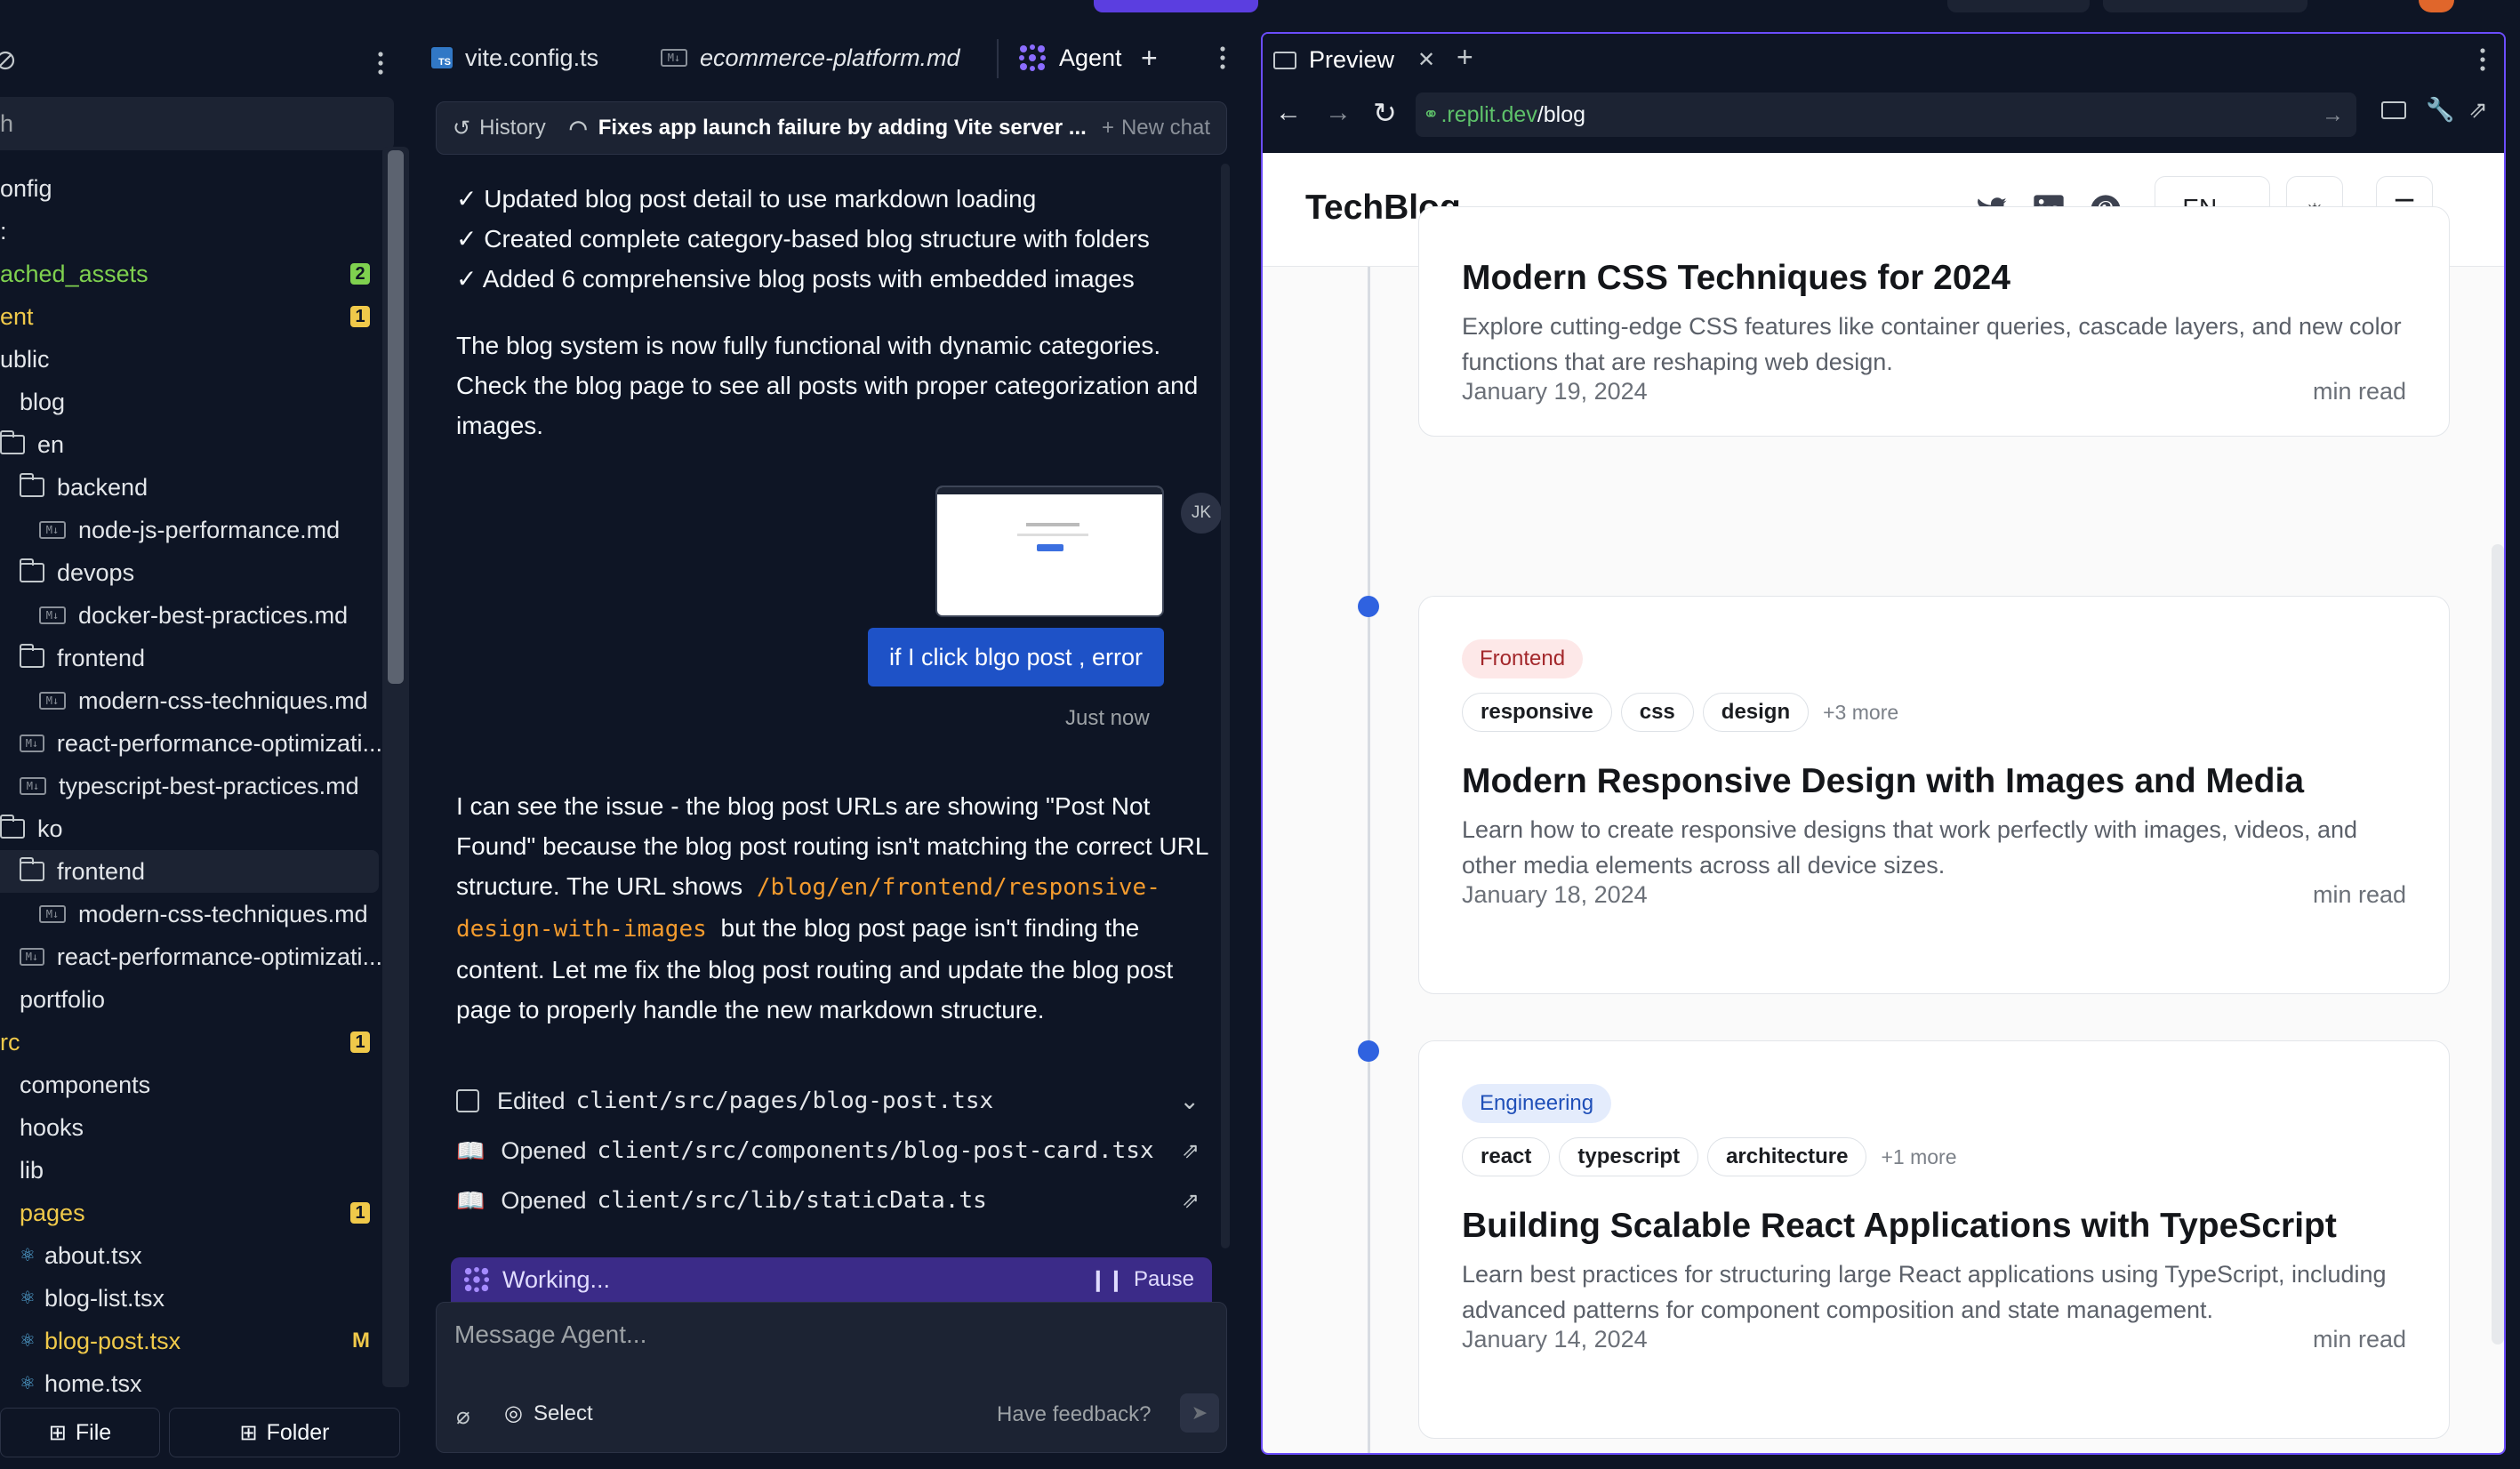 Image resolution: width=2520 pixels, height=1469 pixels. I want to click on tree-item: rc 1, so click(191, 1042).